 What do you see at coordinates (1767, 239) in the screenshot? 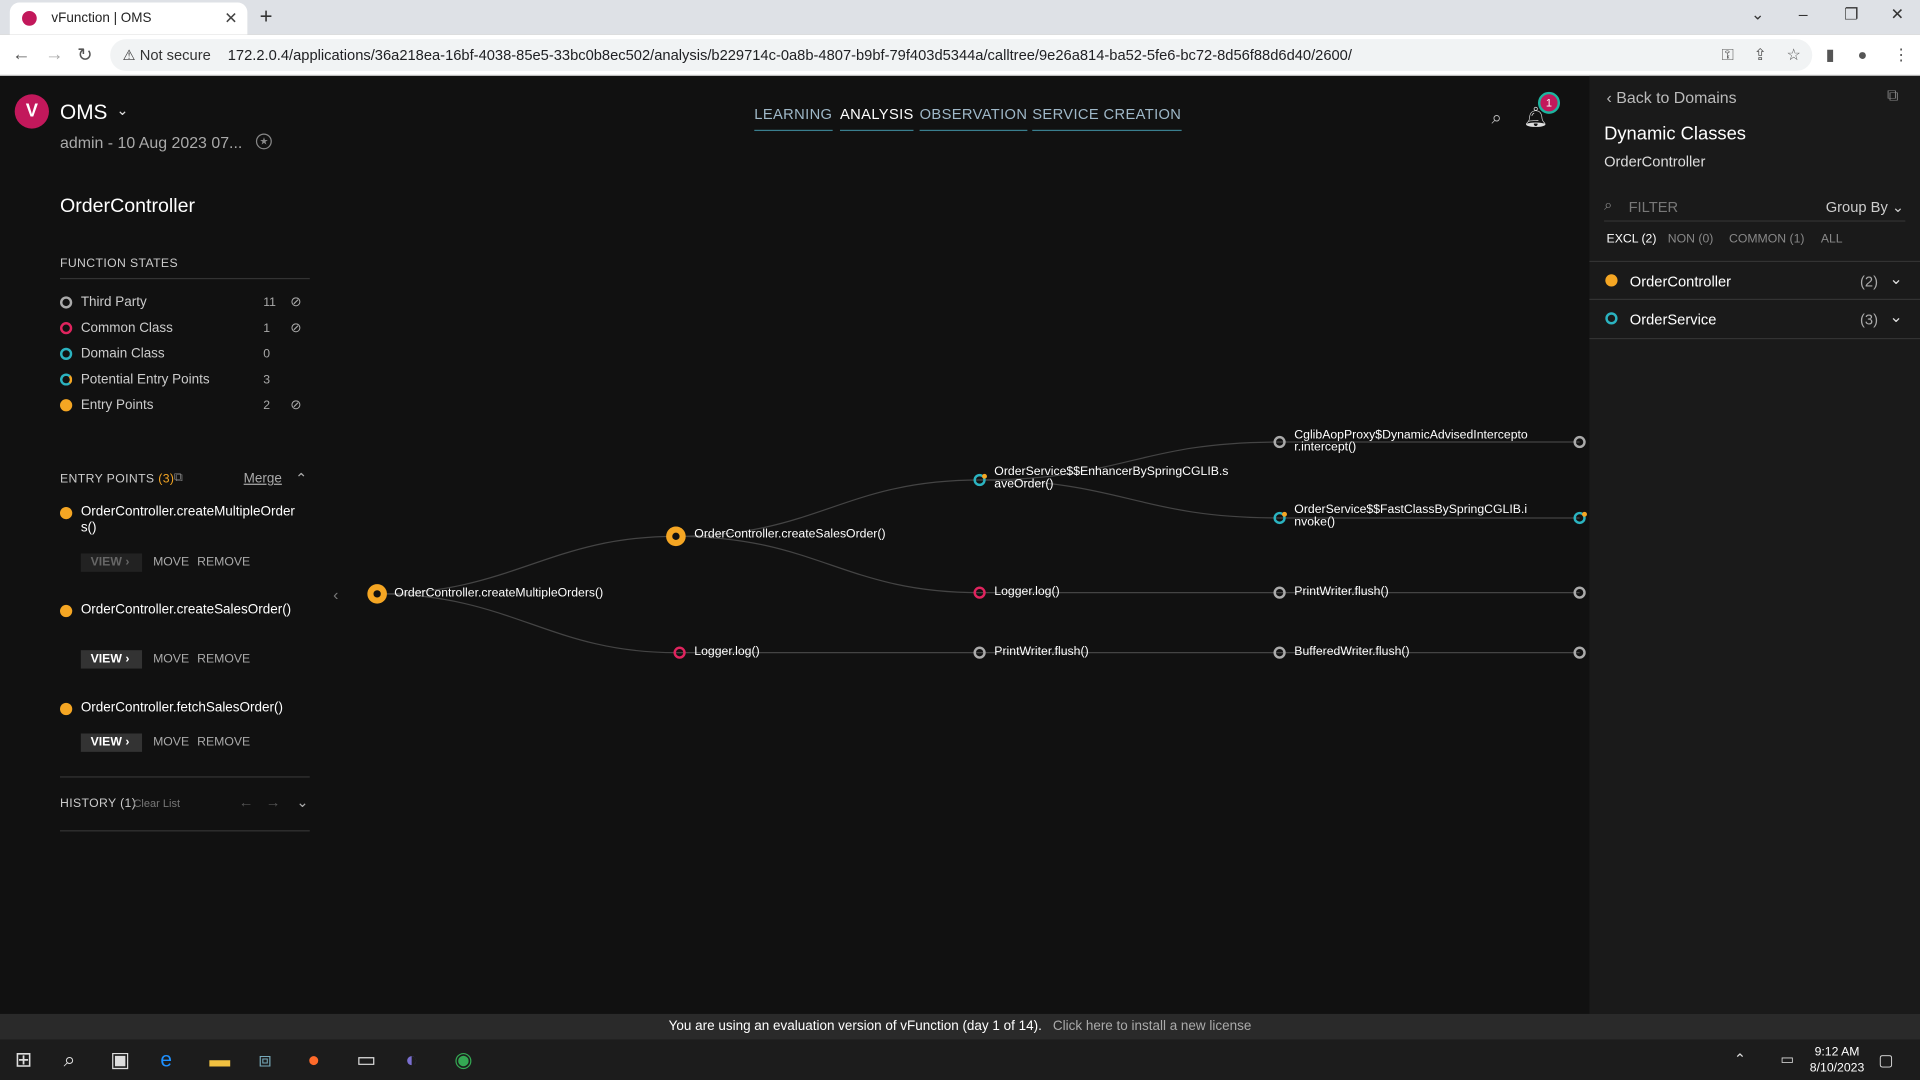
I see `tab-common: COMMON (1)` at bounding box center [1767, 239].